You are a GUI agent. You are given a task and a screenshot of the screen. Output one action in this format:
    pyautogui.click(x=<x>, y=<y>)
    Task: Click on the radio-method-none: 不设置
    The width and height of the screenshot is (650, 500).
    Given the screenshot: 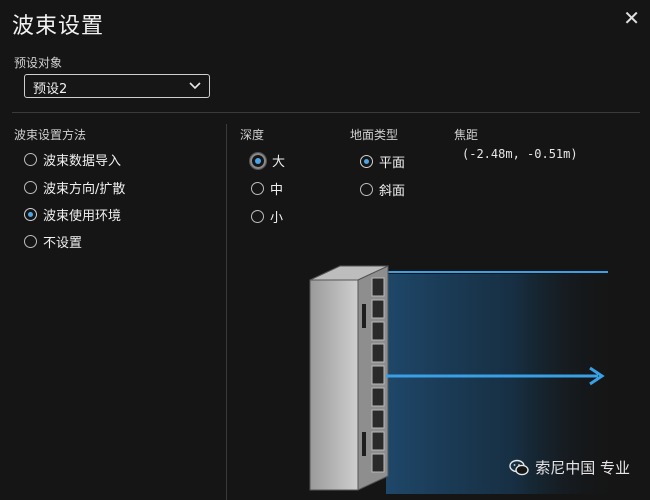 What is the action you would take?
    pyautogui.click(x=53, y=241)
    